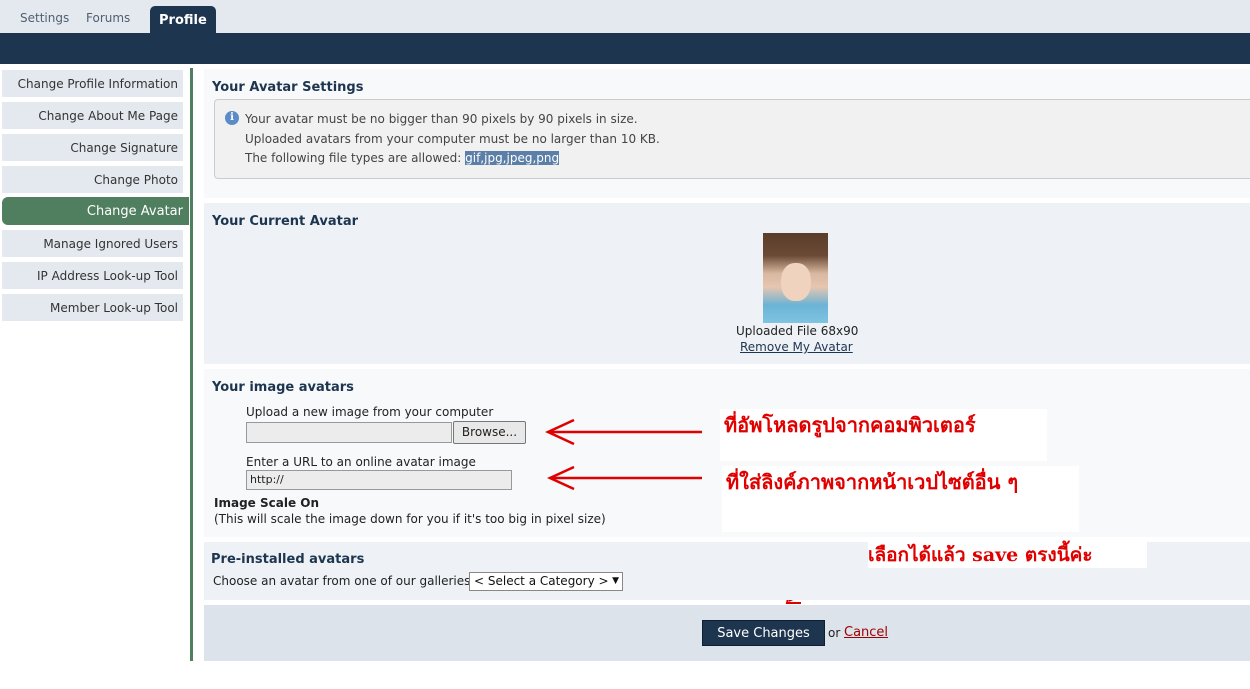 The image size is (1250, 689). I want to click on sidebar-item-change-signature: Change Signature, so click(92, 147).